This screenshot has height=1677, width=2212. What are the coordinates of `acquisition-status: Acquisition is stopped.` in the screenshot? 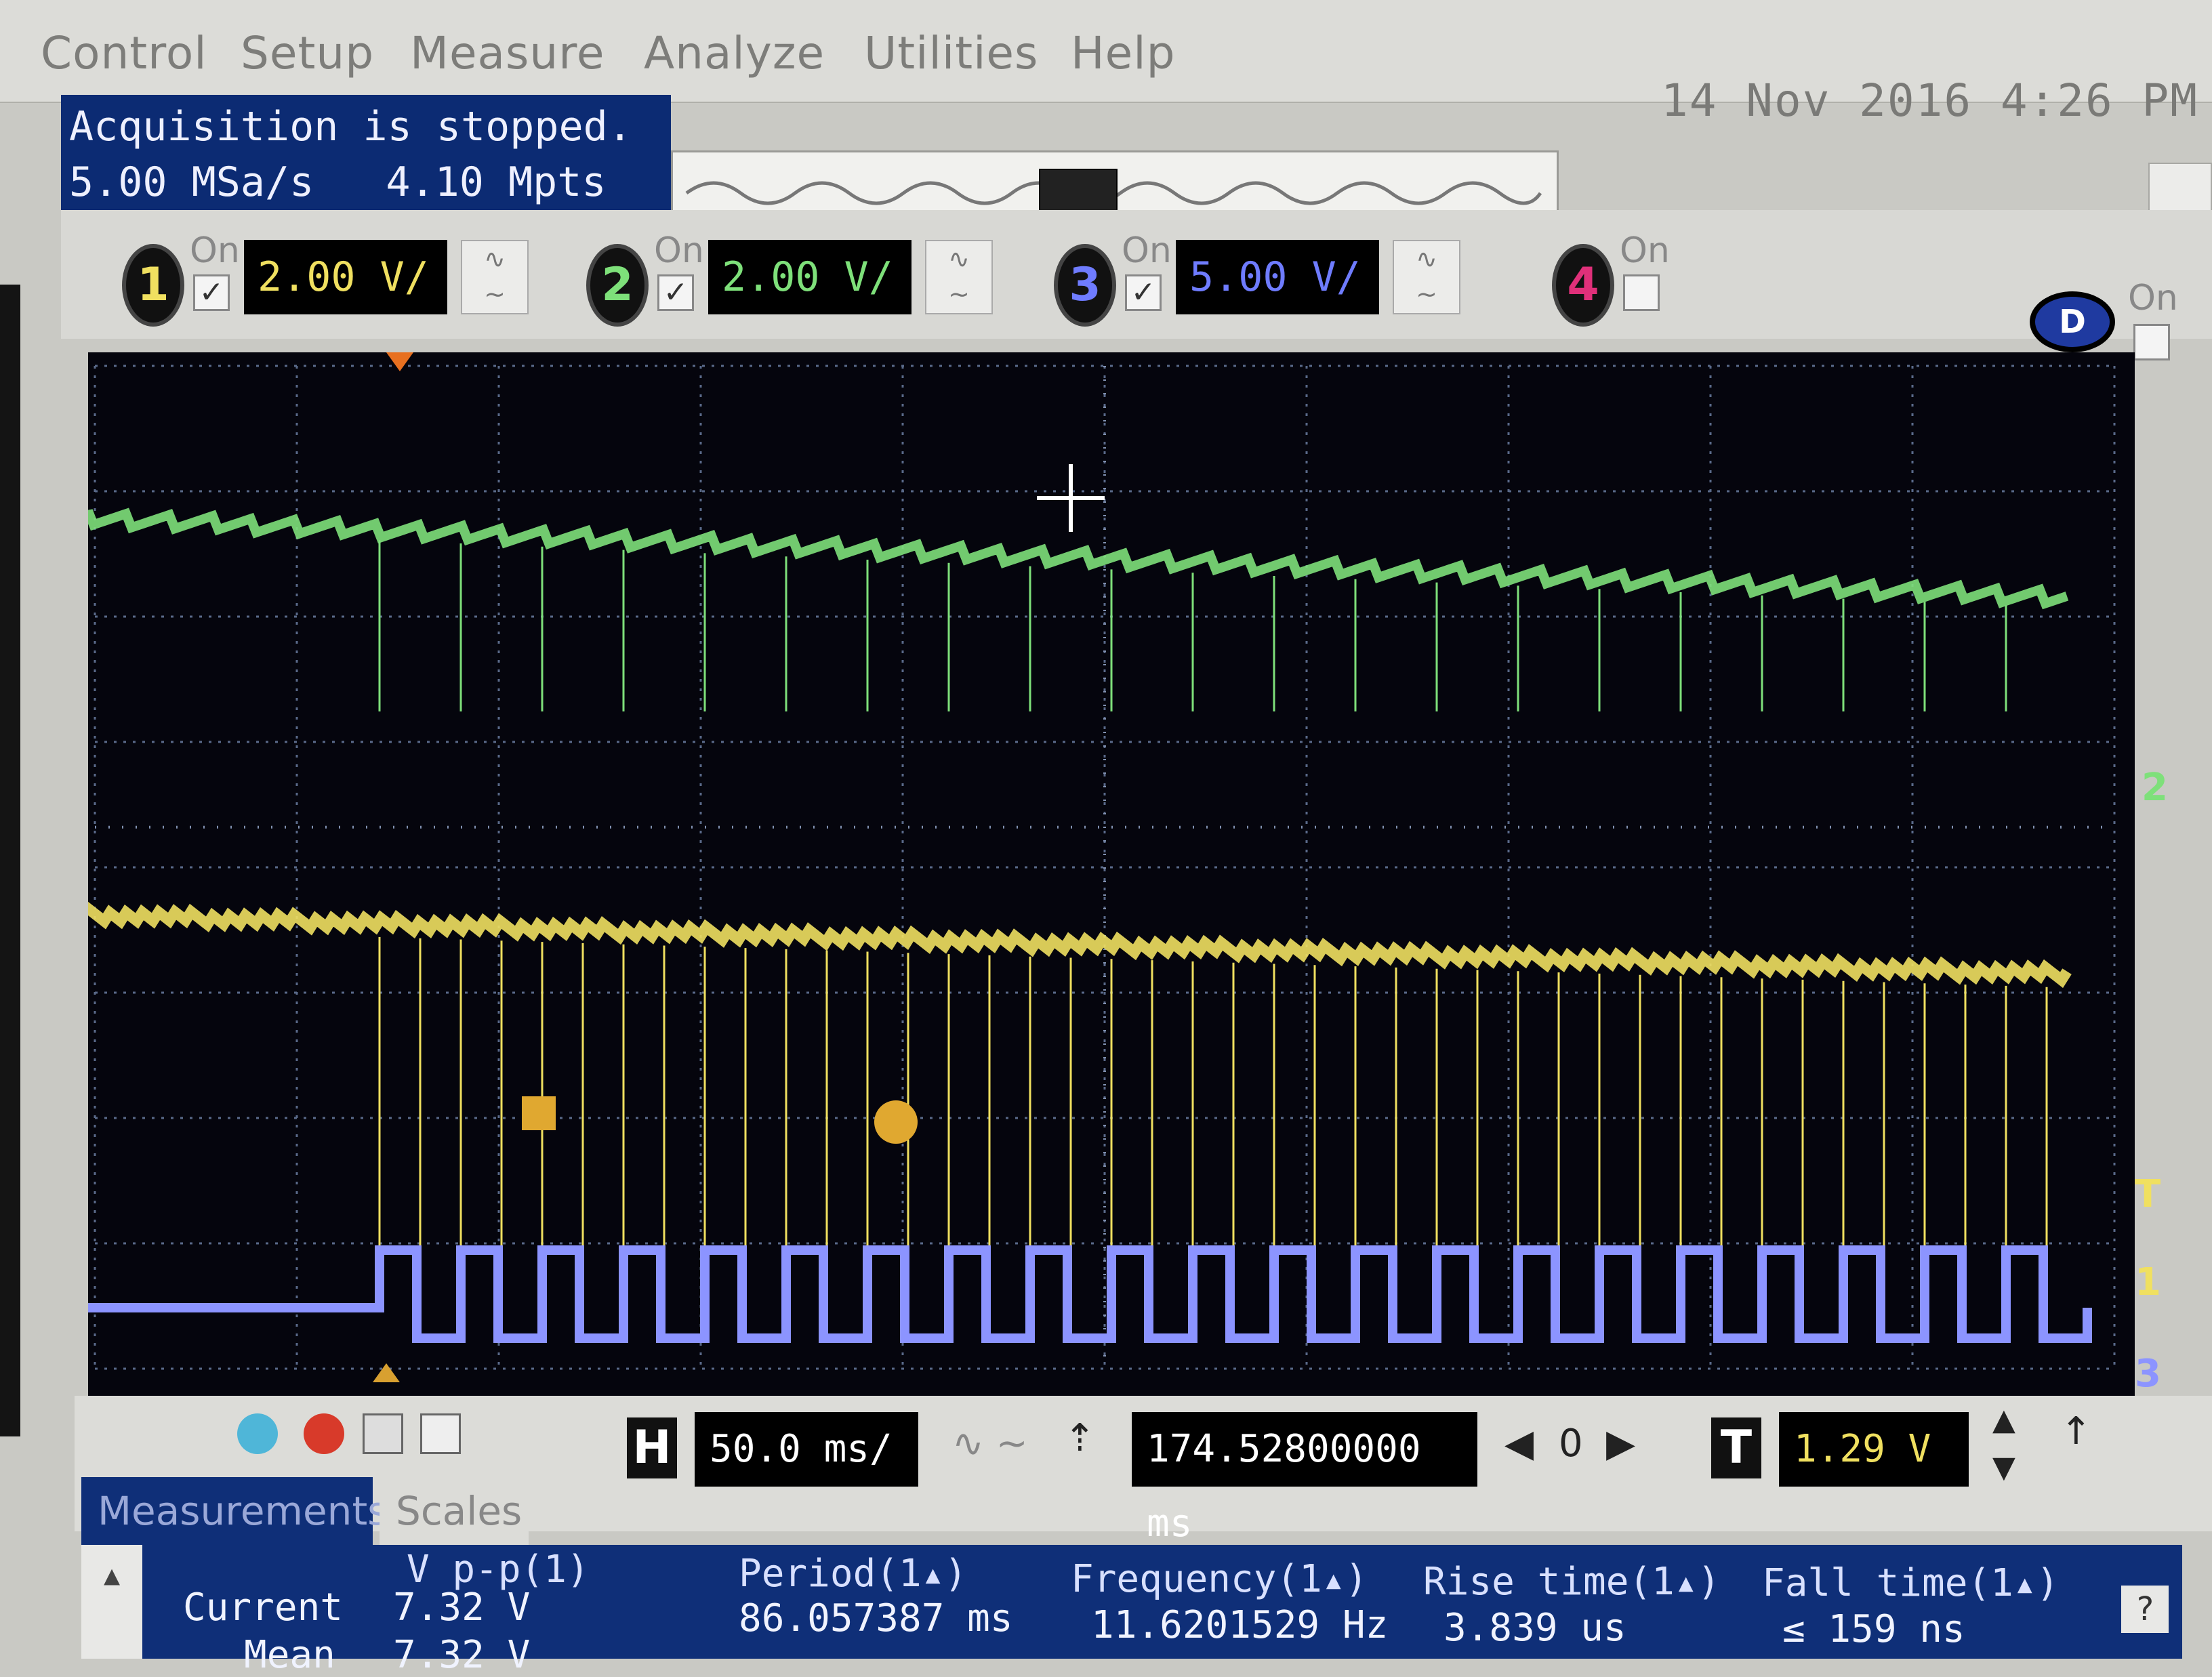 It's located at (350, 126).